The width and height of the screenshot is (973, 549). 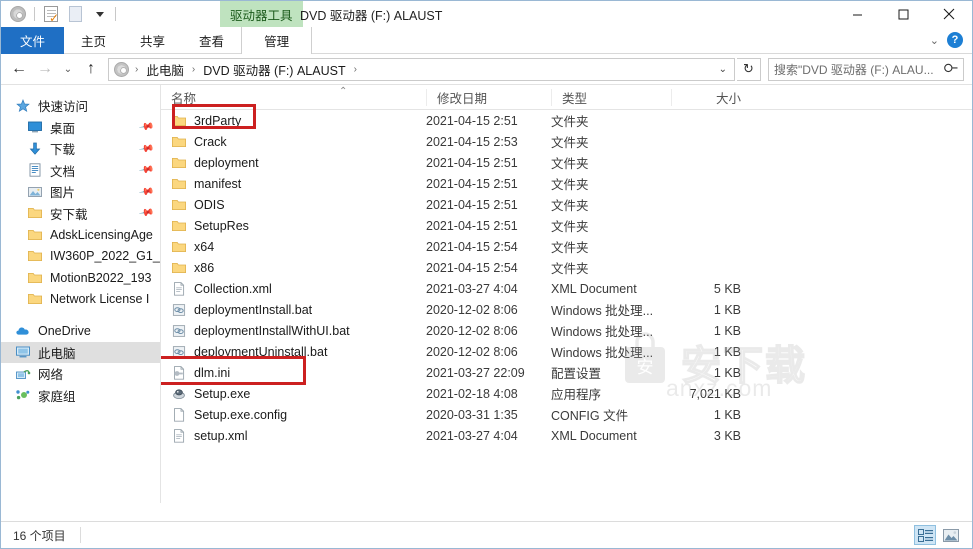 What do you see at coordinates (293, 183) in the screenshot?
I see `file-name-cell: manifest` at bounding box center [293, 183].